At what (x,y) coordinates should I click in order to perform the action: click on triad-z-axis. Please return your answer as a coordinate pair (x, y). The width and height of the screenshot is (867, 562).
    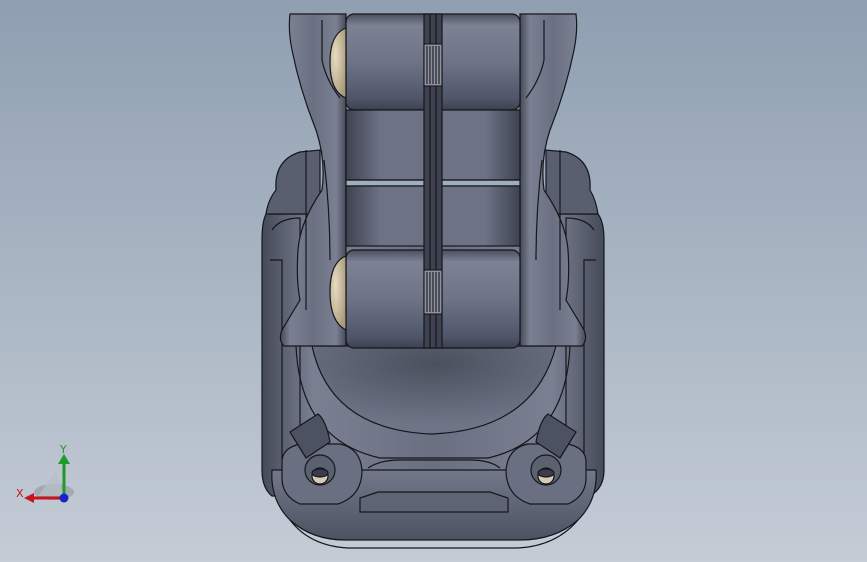
    Looking at the image, I should click on (64, 498).